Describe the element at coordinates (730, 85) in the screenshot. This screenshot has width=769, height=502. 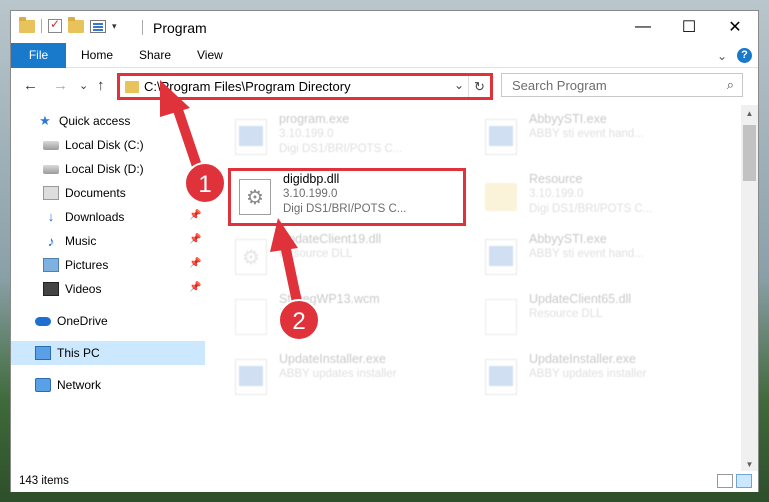
I see `search-icon: ⌕` at that location.